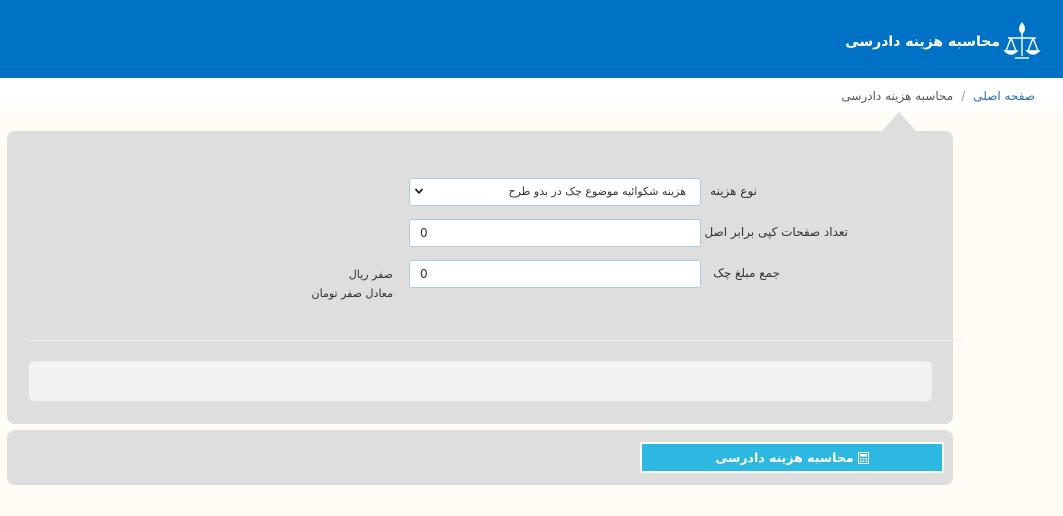 This screenshot has width=1063, height=516. I want to click on breadcrumb-home-link: صفحه اصلی, so click(1004, 96).